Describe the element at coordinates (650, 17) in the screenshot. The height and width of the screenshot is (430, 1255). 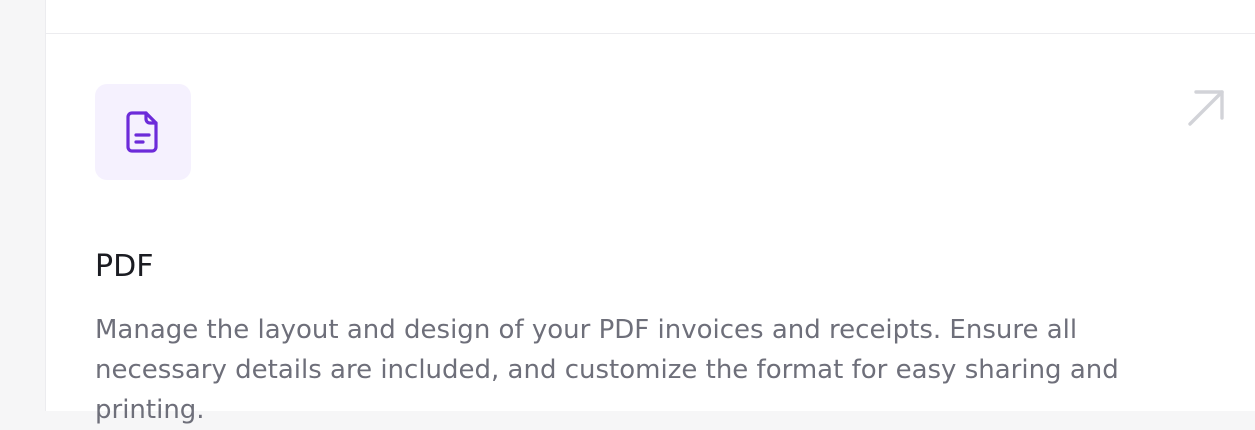
I see `previous-card` at that location.